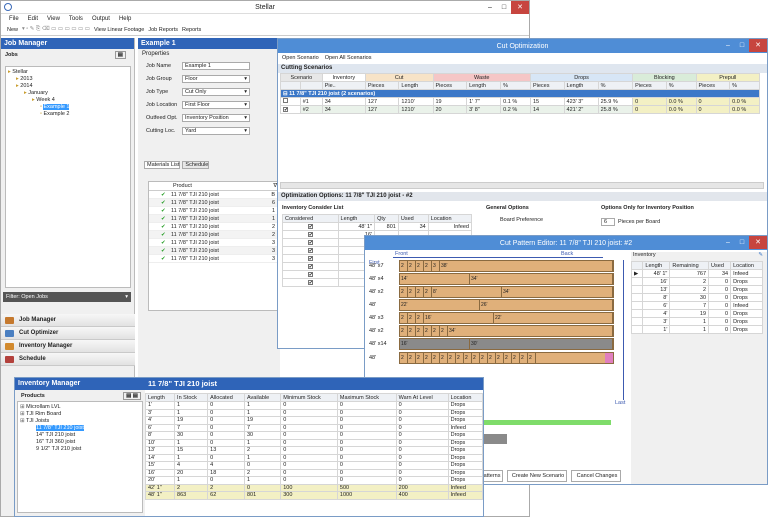 Image resolution: width=768 pixels, height=517 pixels. I want to click on brush-icon: ✎, so click(760, 256).